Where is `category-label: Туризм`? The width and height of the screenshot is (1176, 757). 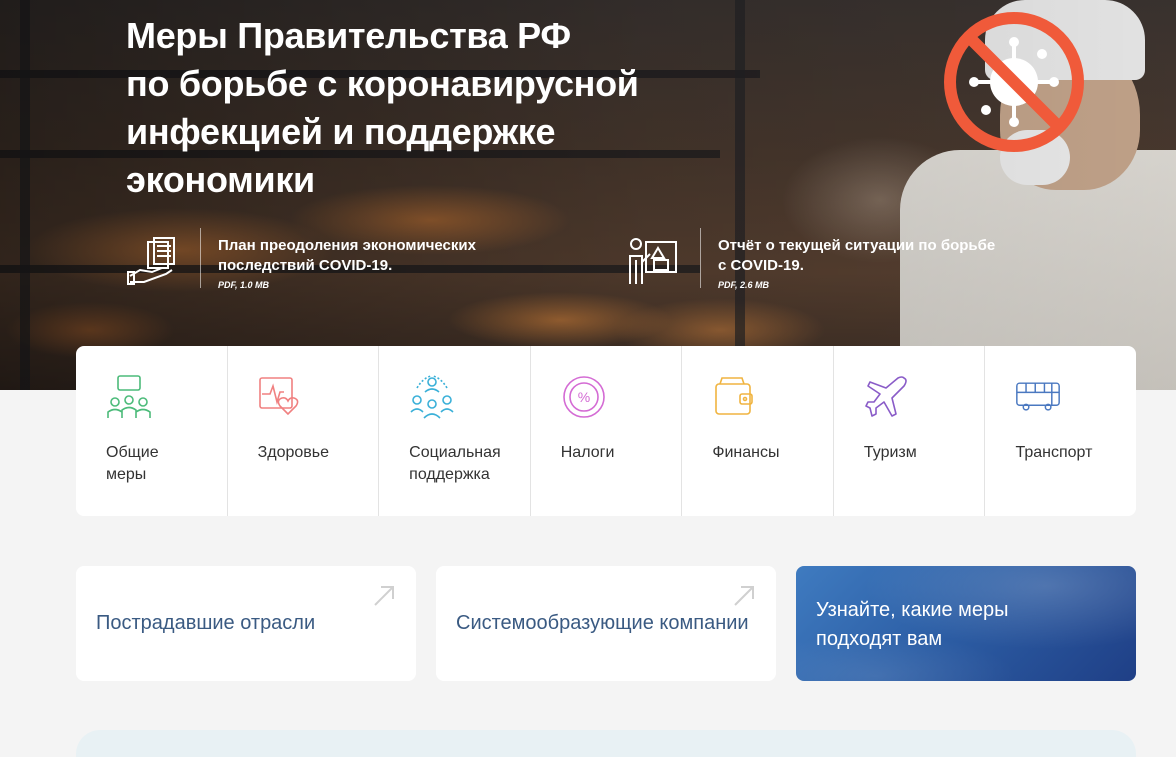
category-label: Туризм is located at coordinates (890, 452).